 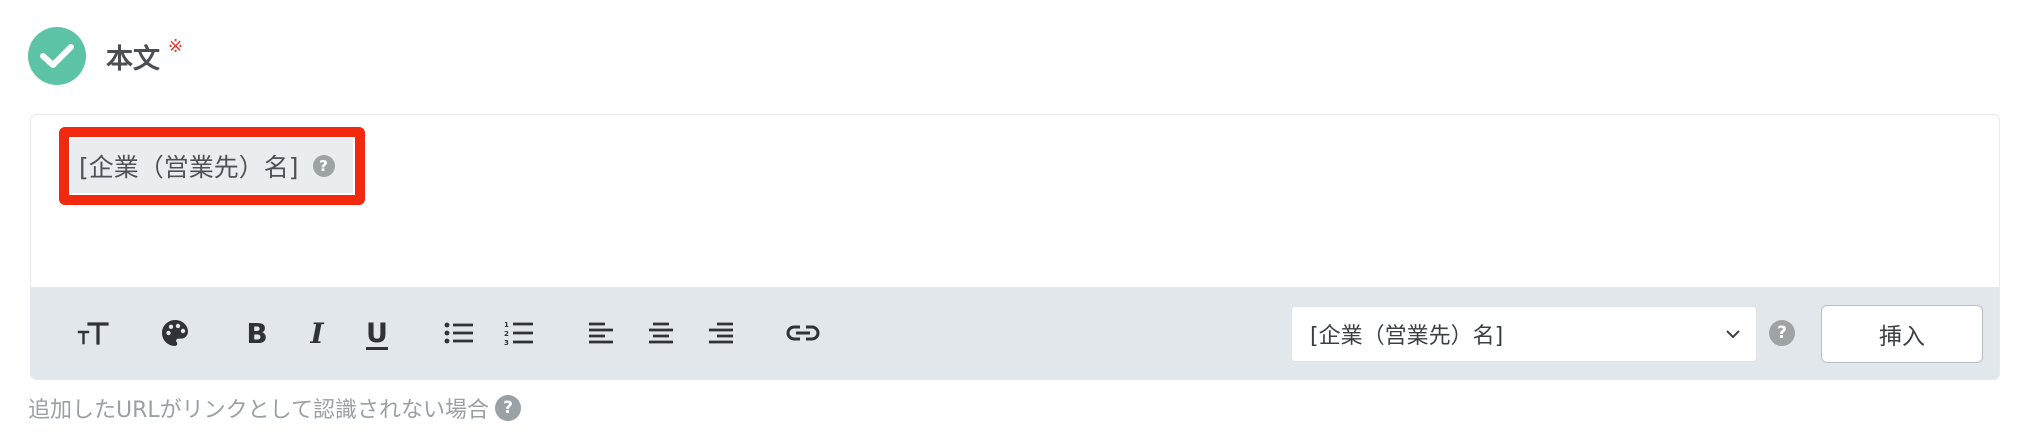 I want to click on italic-icon: I, so click(x=317, y=333).